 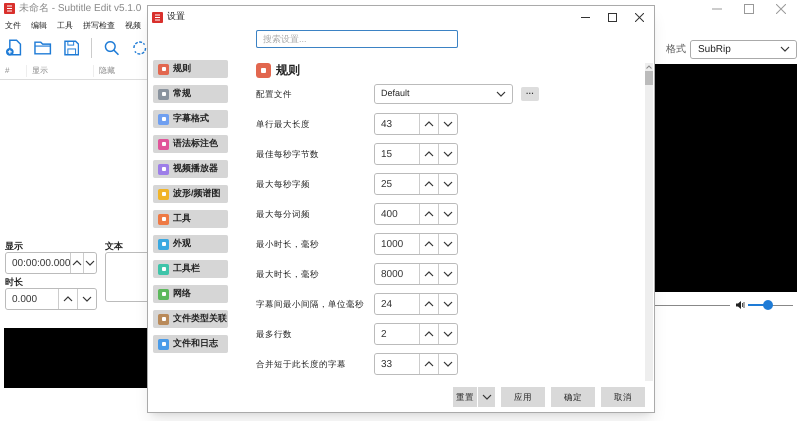 What do you see at coordinates (288, 154) in the screenshot?
I see `setting-label: 最佳每秒字节数` at bounding box center [288, 154].